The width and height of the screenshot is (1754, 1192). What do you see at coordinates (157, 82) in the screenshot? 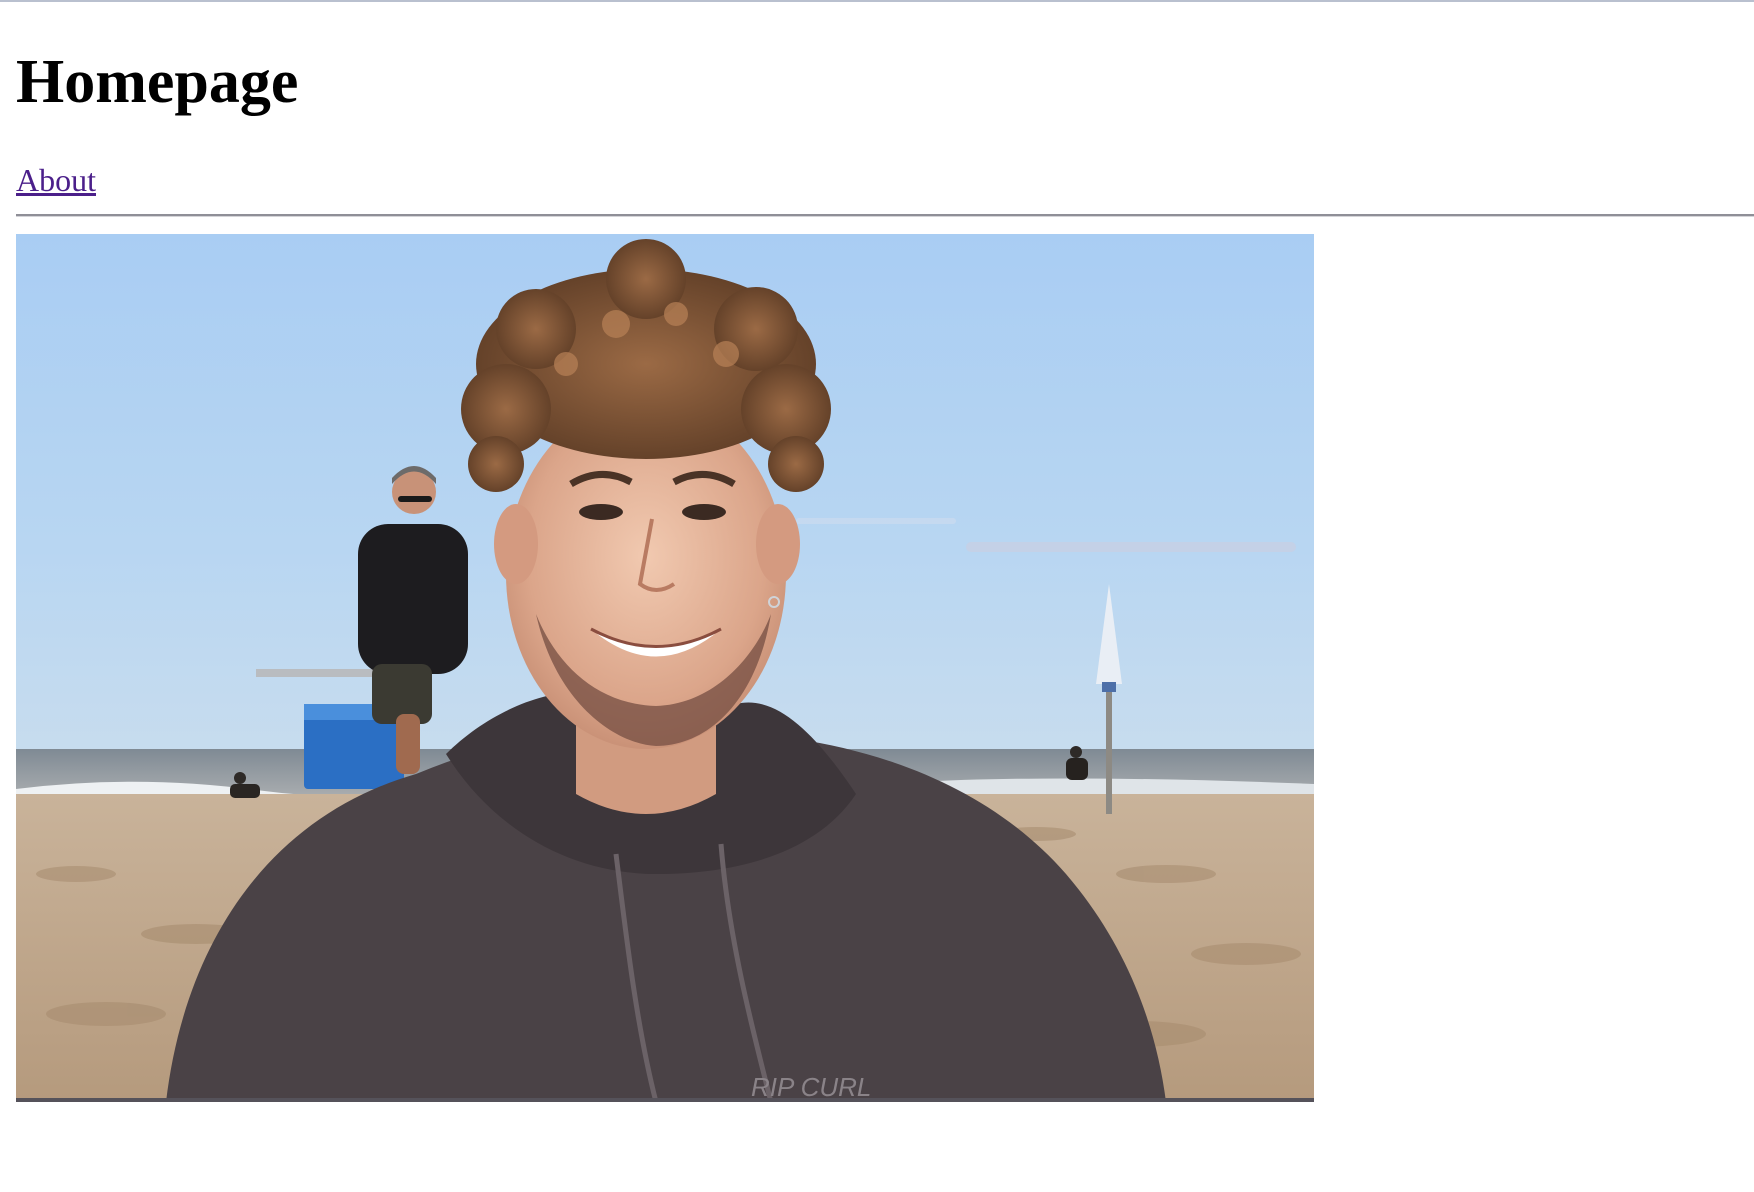
I see `page-title: Homepage` at bounding box center [157, 82].